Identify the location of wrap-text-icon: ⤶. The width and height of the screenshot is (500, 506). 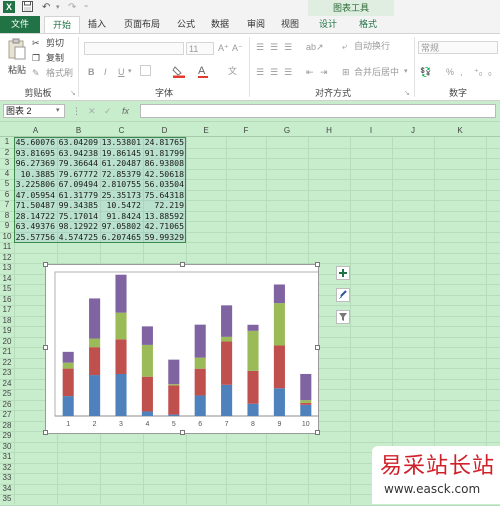
(344, 46).